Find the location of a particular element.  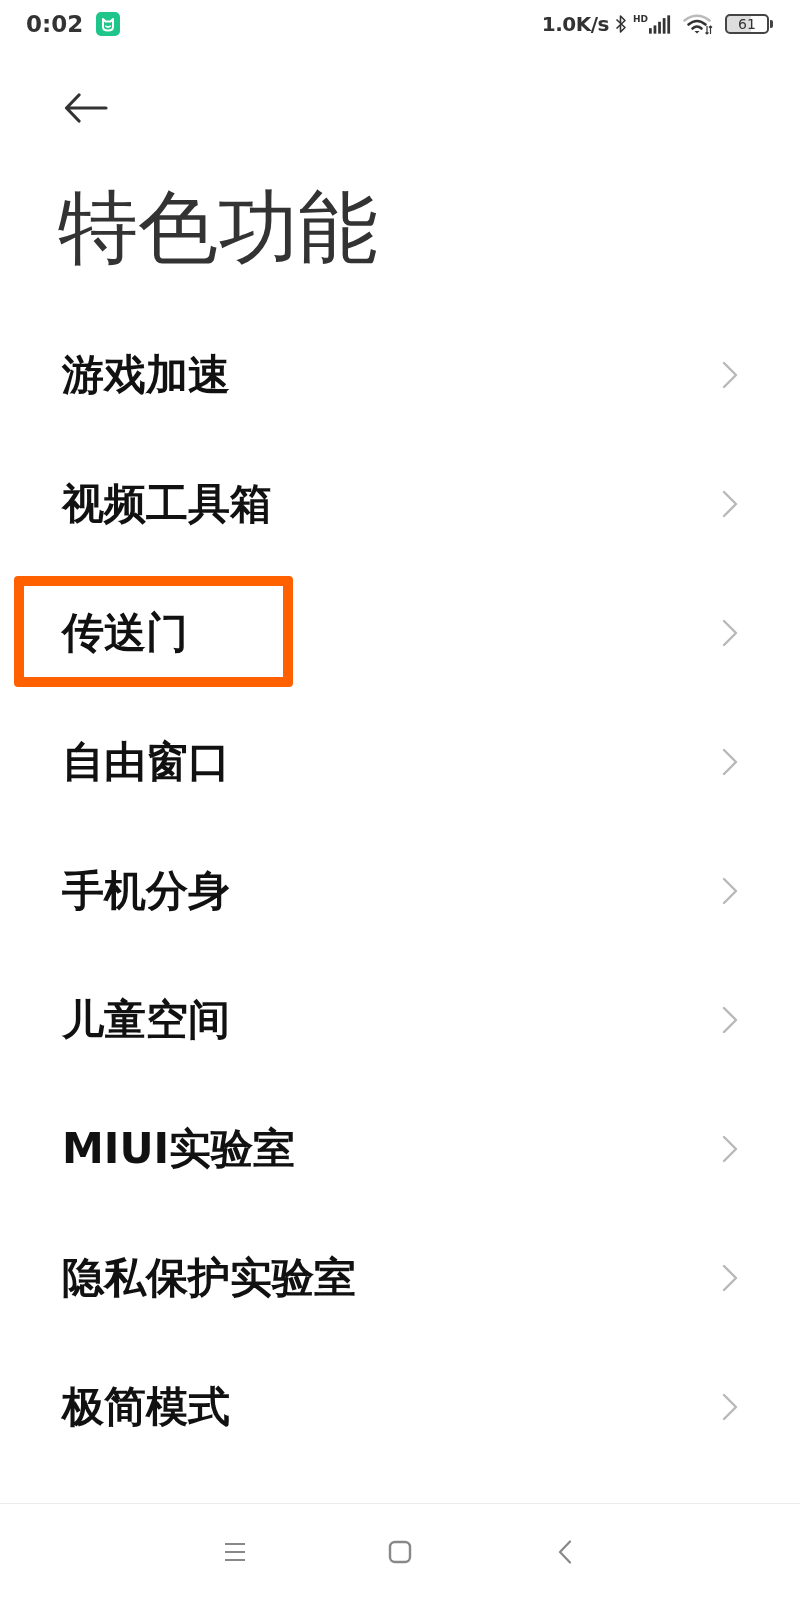

network-speed: 1.0K/s is located at coordinates (575, 24).